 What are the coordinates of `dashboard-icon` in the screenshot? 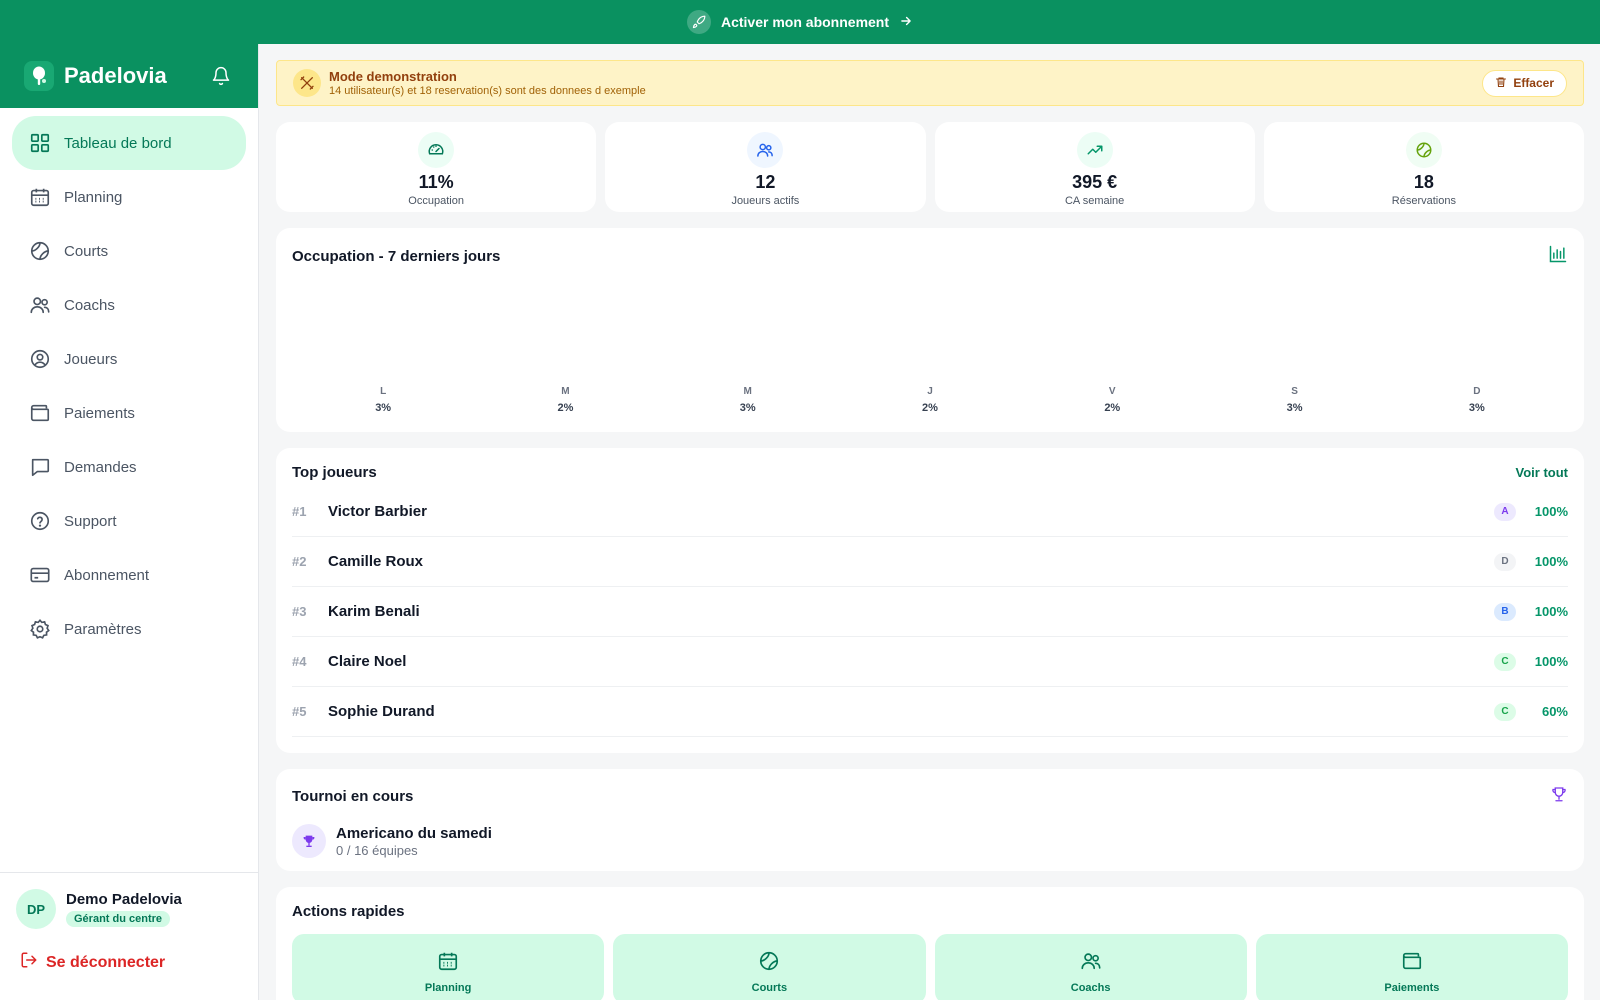 It's located at (40, 143).